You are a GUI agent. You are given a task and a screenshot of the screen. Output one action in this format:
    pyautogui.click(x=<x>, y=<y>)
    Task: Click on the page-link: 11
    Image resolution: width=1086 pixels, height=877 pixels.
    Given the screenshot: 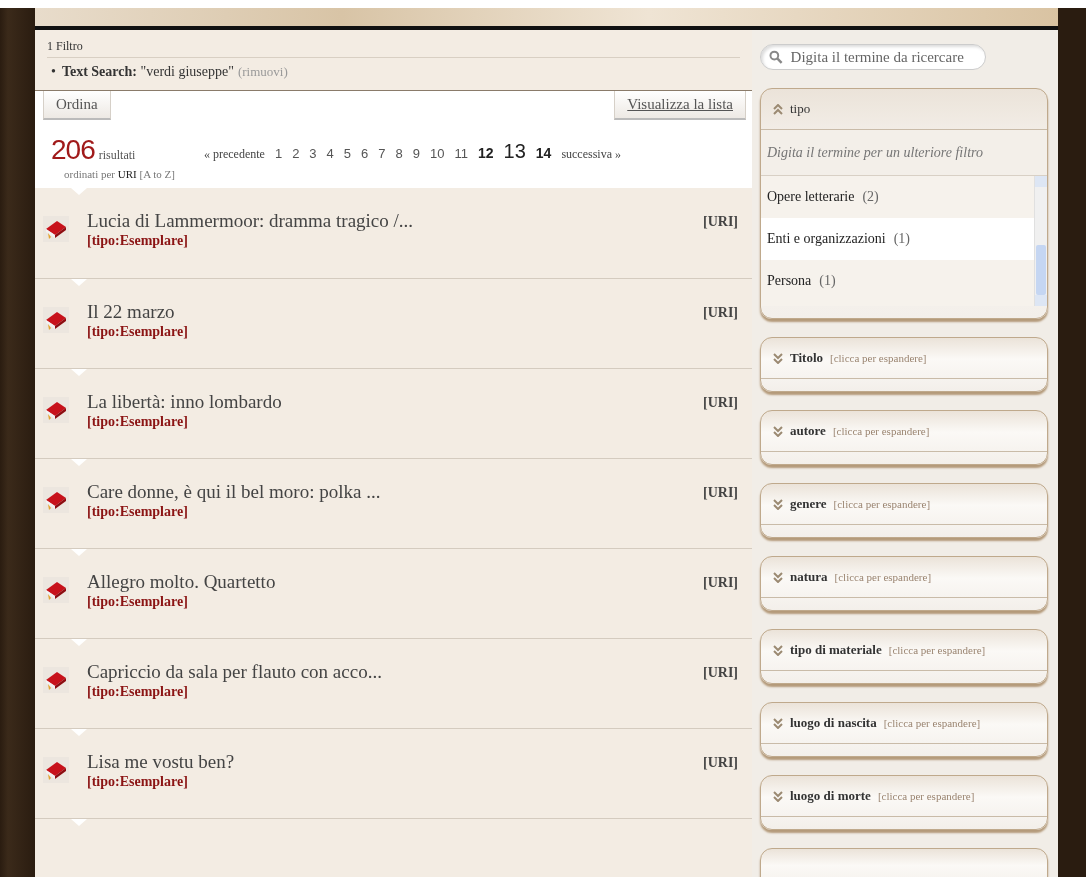 What is the action you would take?
    pyautogui.click(x=461, y=153)
    